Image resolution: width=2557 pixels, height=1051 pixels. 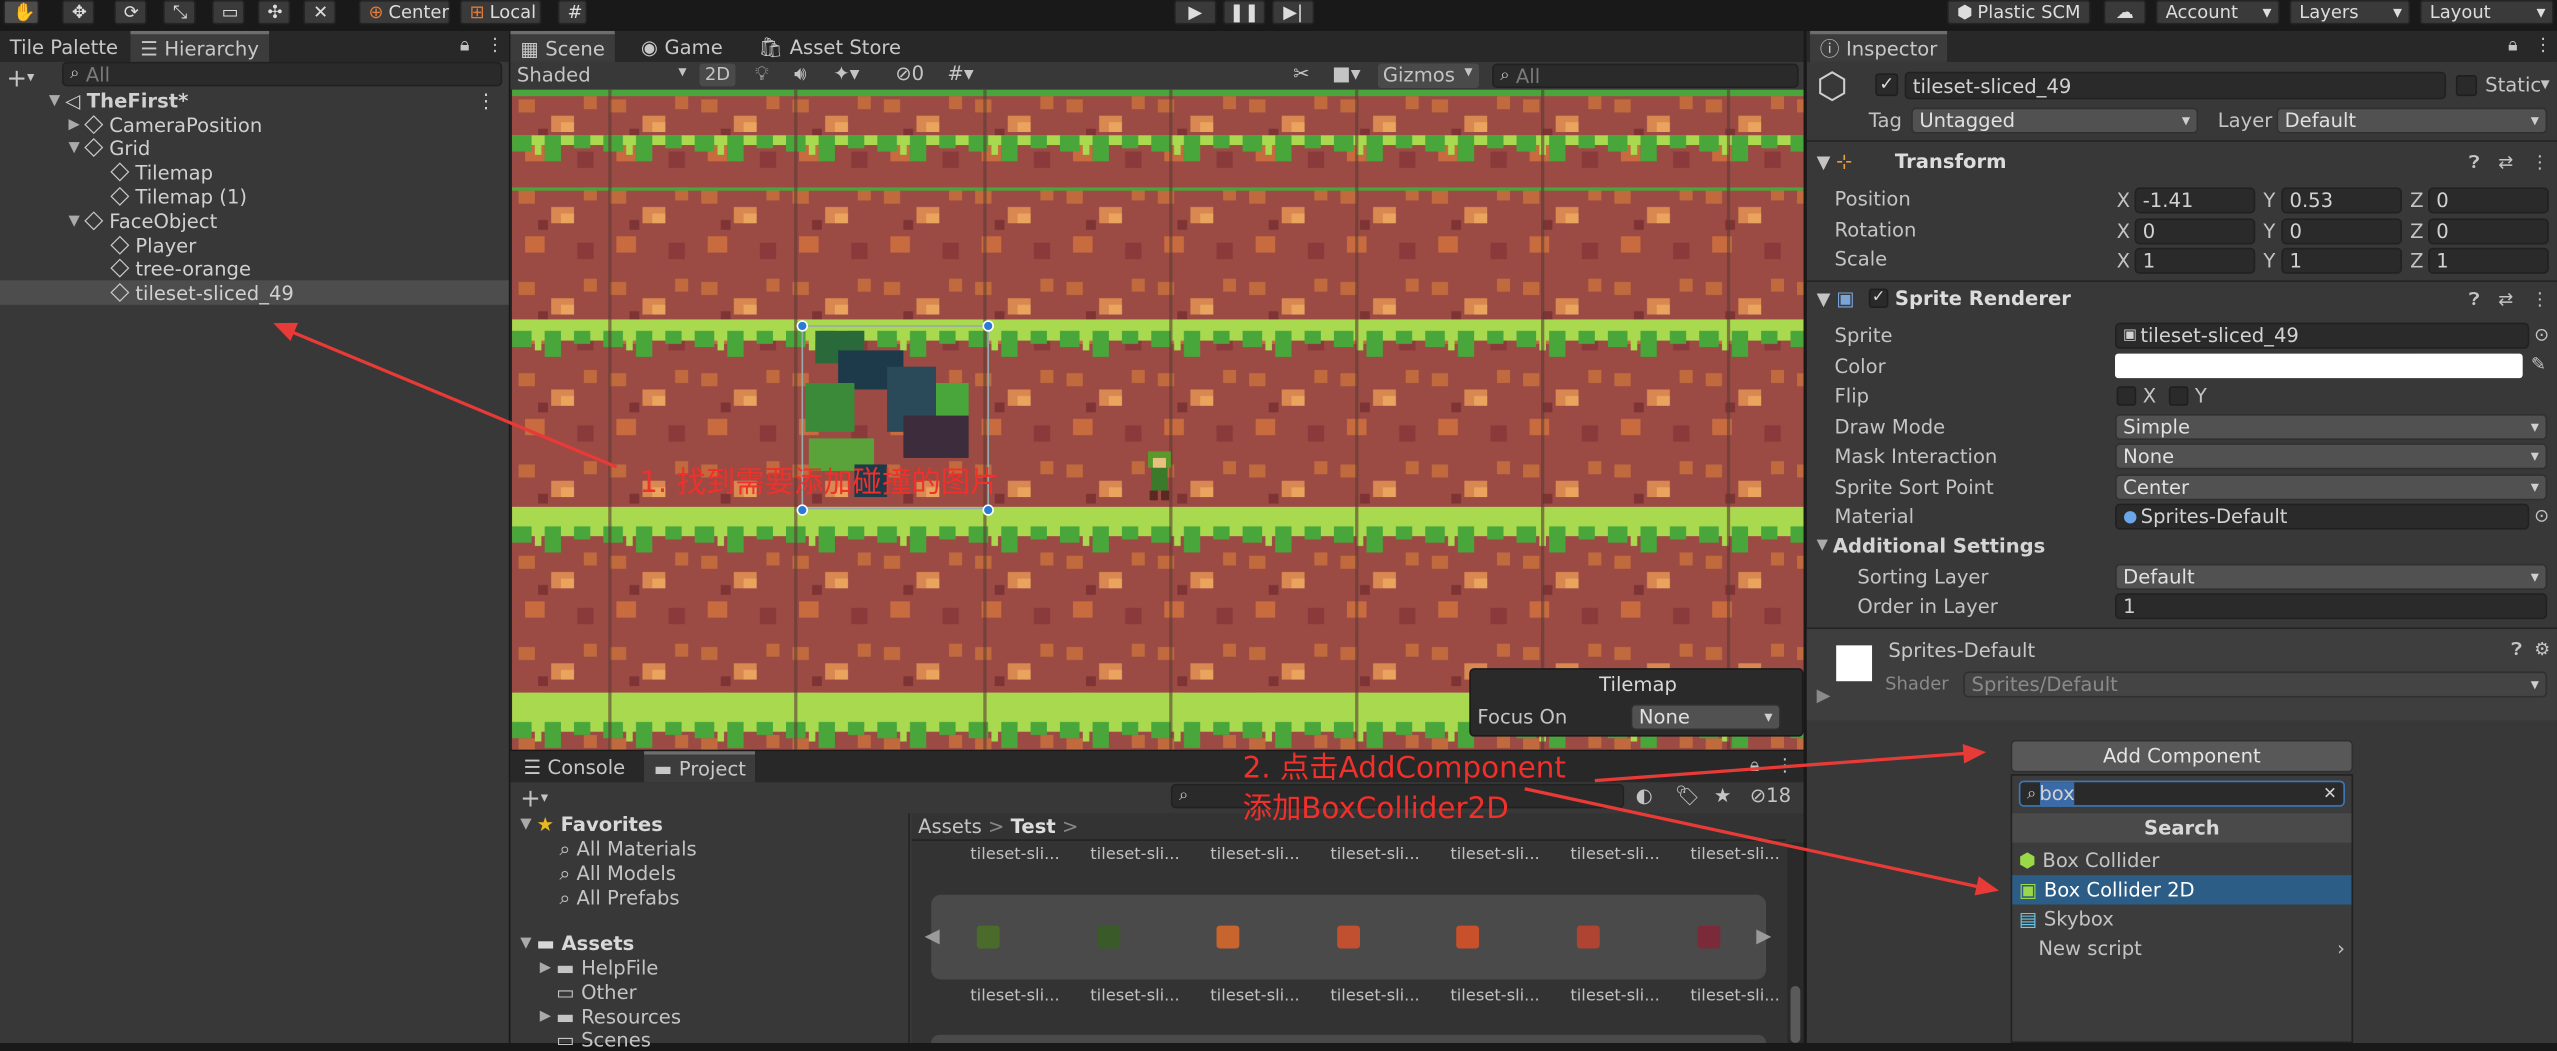 I want to click on component-search-input: ⌕ box ✕, so click(x=2181, y=793).